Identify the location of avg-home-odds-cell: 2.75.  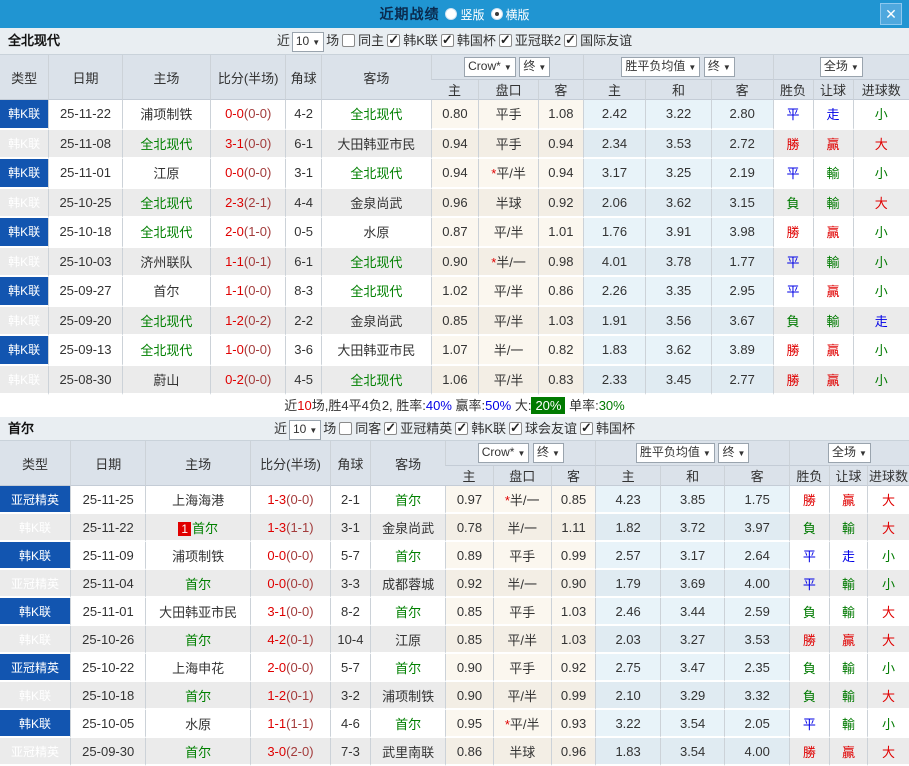
(627, 668).